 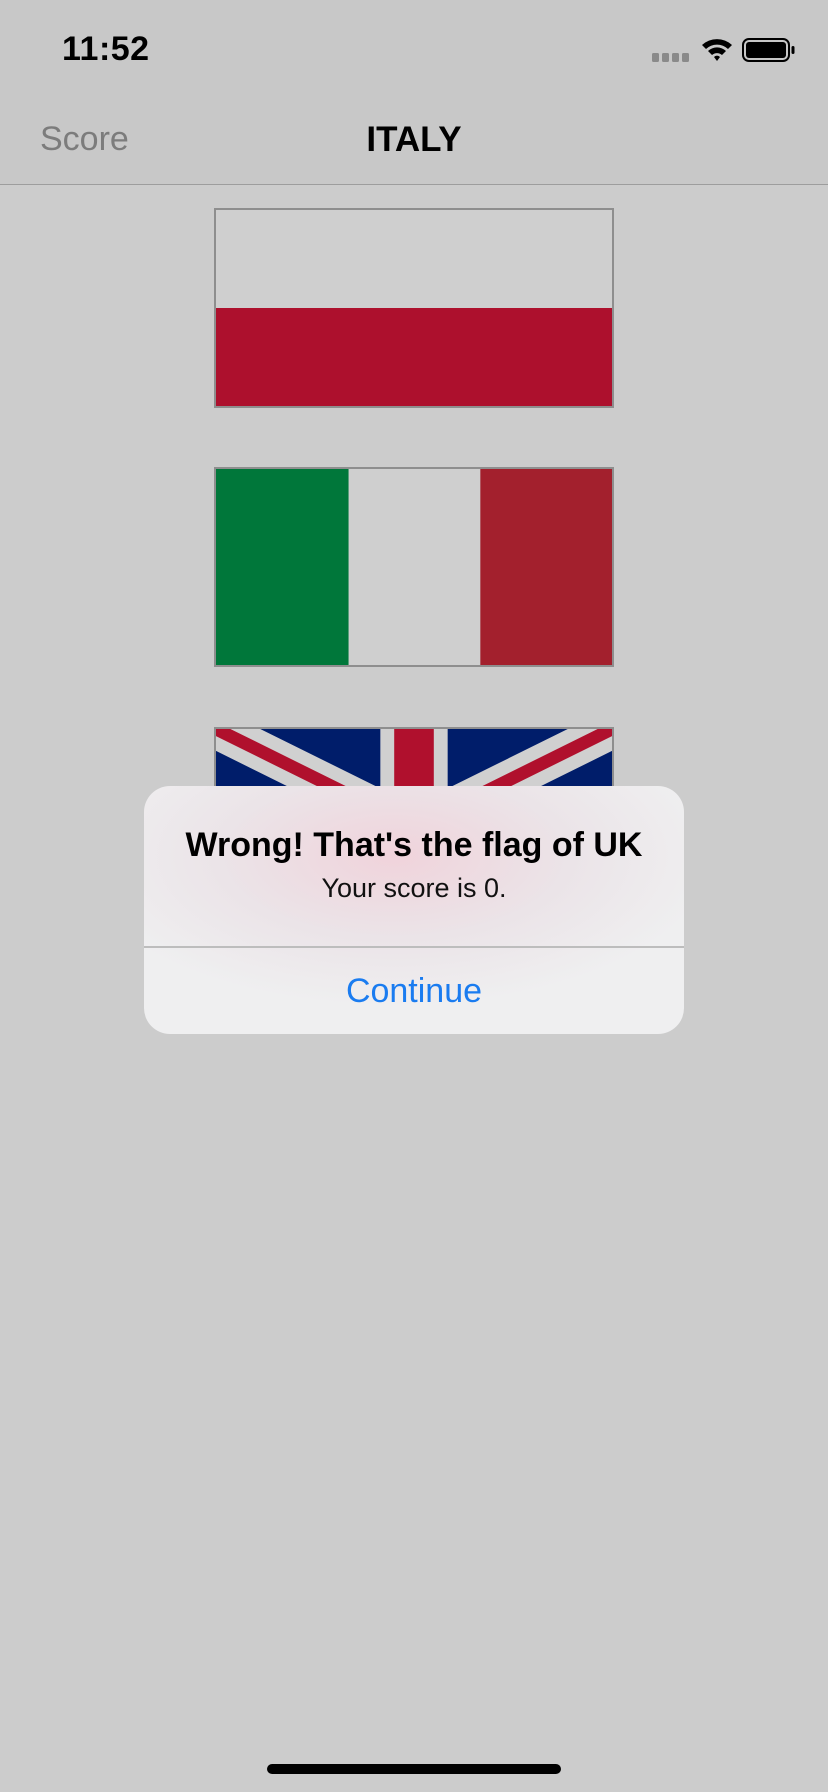 What do you see at coordinates (414, 845) in the screenshot?
I see `alert-title: Wrong! That's the flag of UK` at bounding box center [414, 845].